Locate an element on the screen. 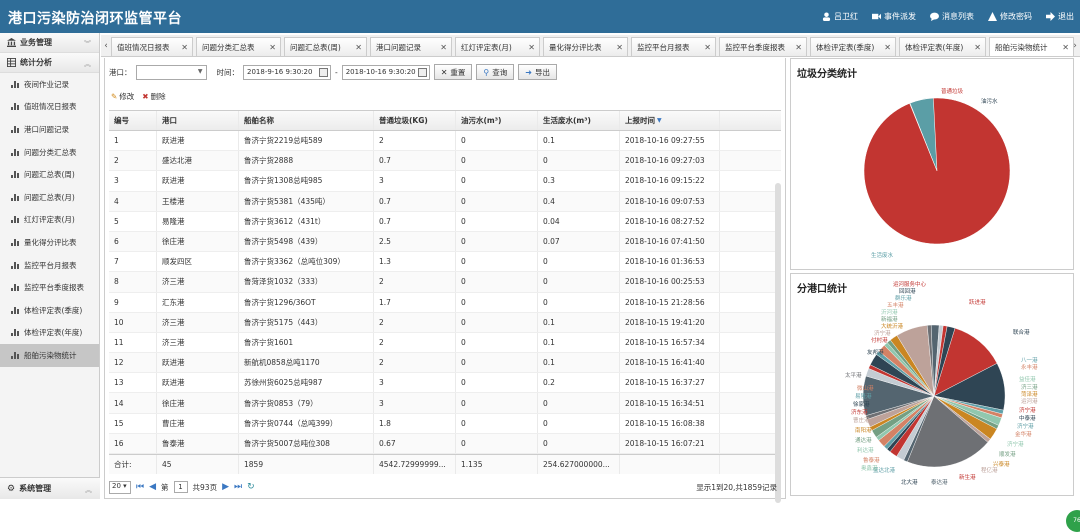 This screenshot has width=1080, height=532. floating-action-button: 76 is located at coordinates (1073, 521).